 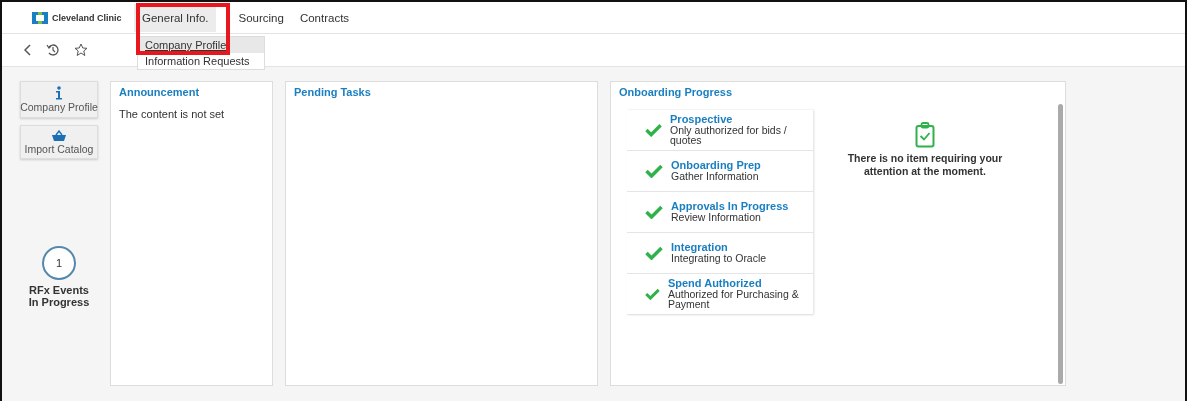 I want to click on clipboard-check-icon, so click(x=925, y=135).